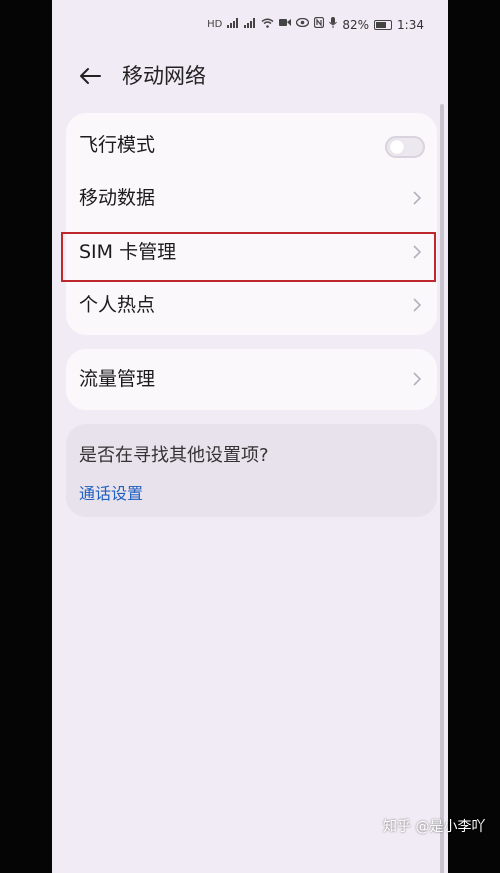 Image resolution: width=500 pixels, height=873 pixels. What do you see at coordinates (303, 24) in the screenshot?
I see `eye-icon` at bounding box center [303, 24].